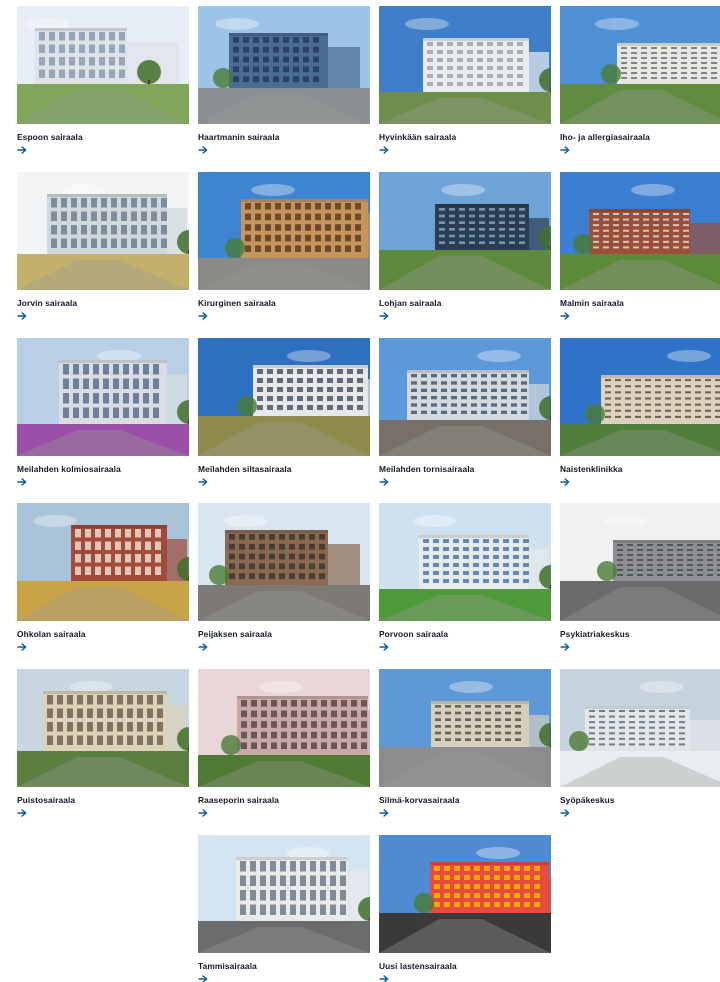 The height and width of the screenshot is (982, 720). I want to click on hospital-name: Uusi lastensairaala, so click(465, 966).